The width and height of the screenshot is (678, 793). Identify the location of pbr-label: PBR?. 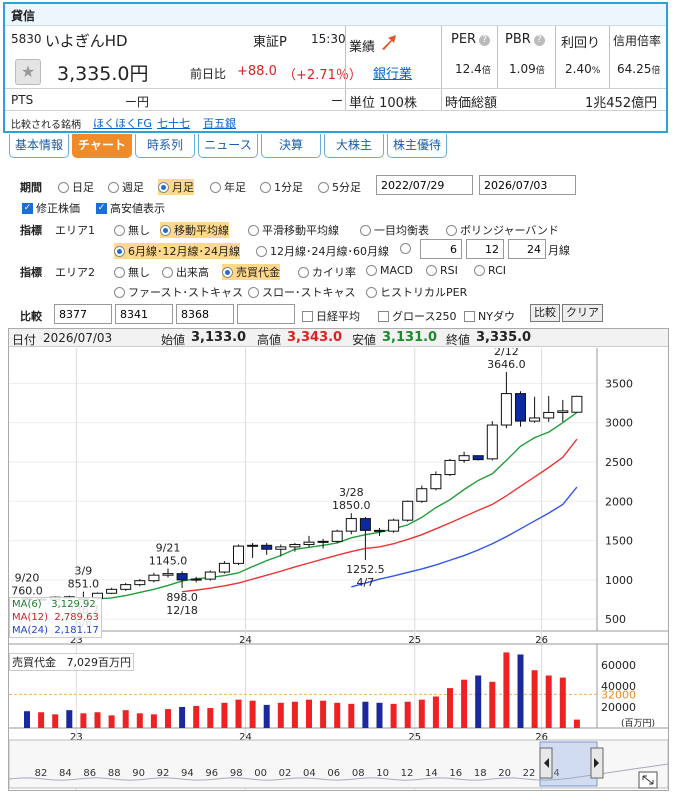
(525, 39).